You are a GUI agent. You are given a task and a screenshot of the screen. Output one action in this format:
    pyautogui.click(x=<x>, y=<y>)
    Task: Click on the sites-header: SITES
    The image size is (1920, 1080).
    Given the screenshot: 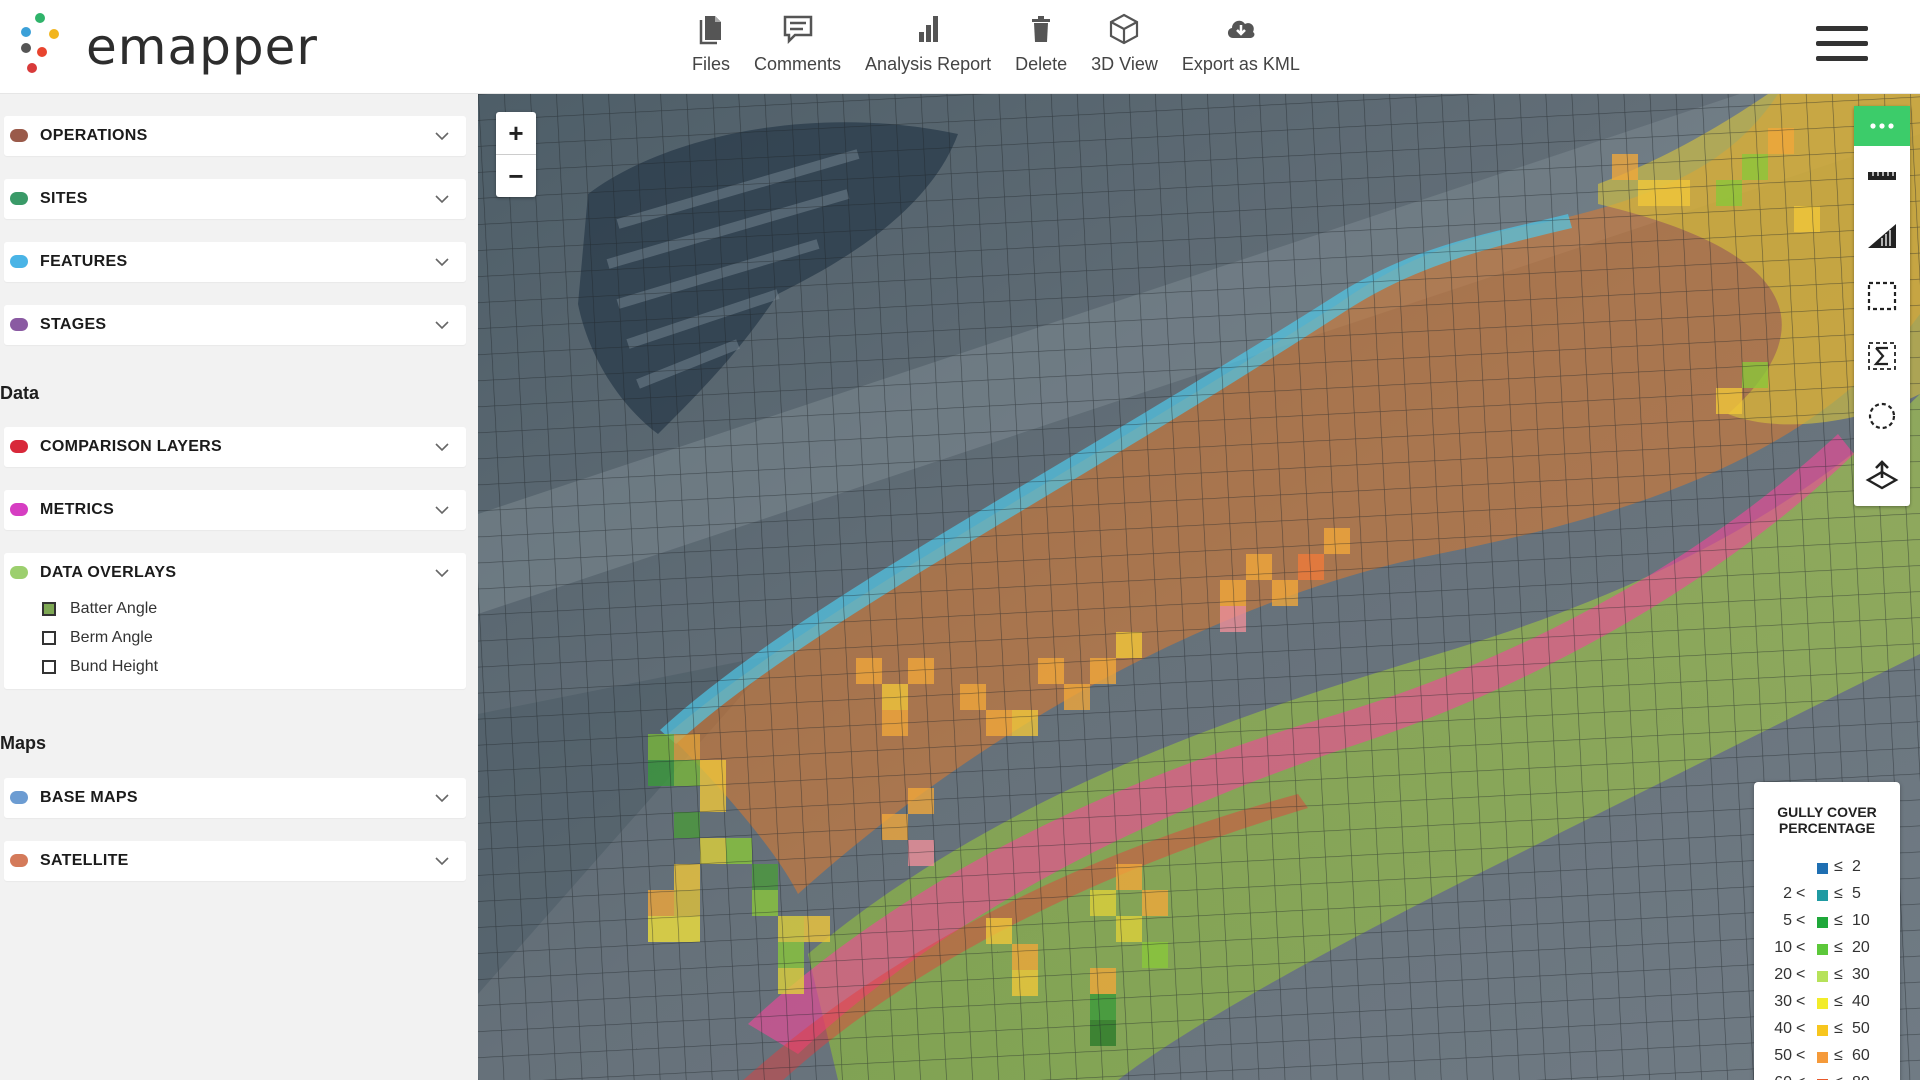 What is the action you would take?
    pyautogui.click(x=235, y=199)
    